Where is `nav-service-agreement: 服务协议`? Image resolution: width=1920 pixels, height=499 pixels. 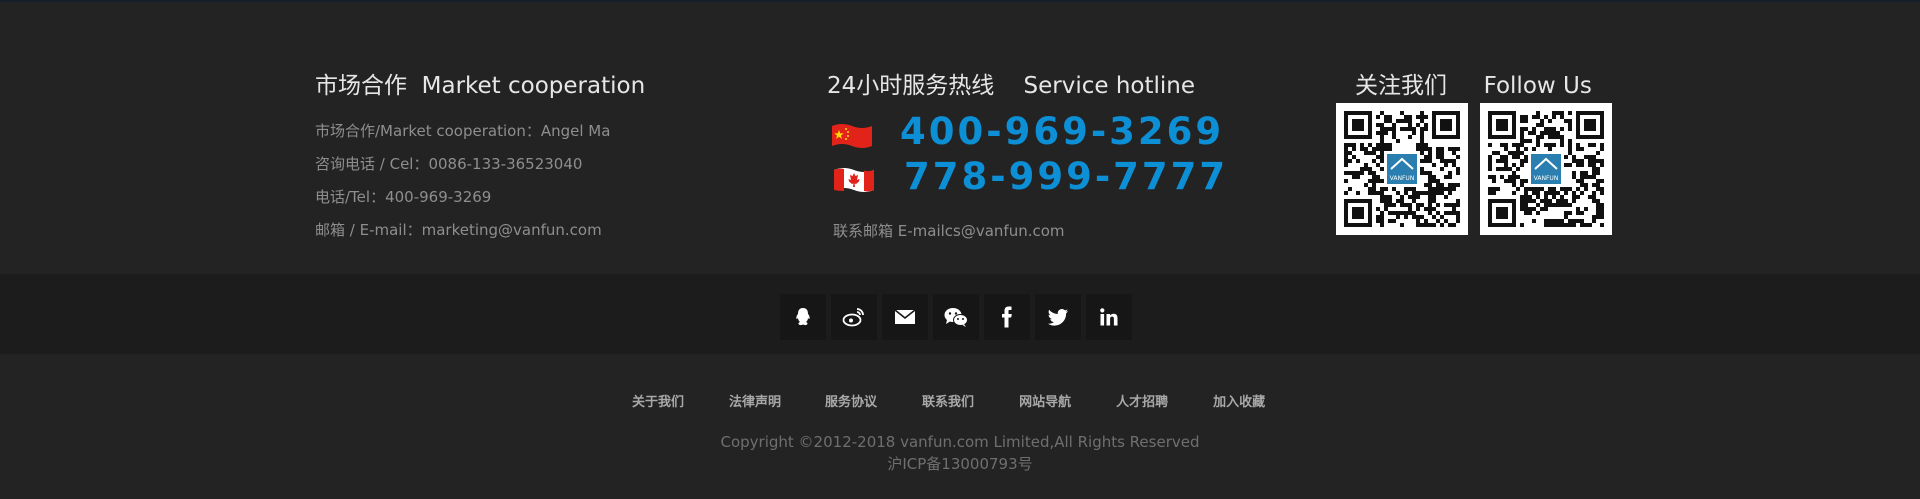
nav-service-agreement: 服务协议 is located at coordinates (851, 400).